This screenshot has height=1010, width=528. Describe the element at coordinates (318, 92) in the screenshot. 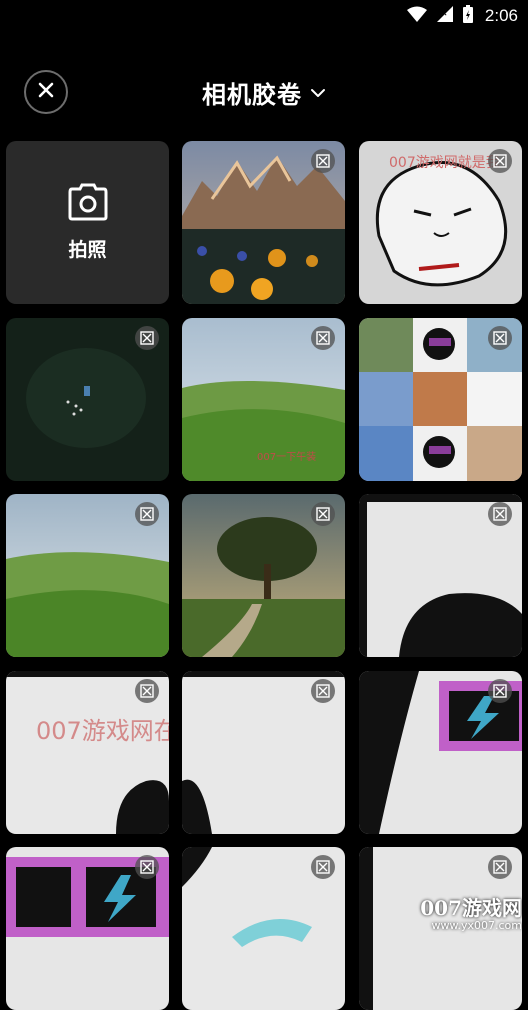

I see `chevron-down-icon` at that location.